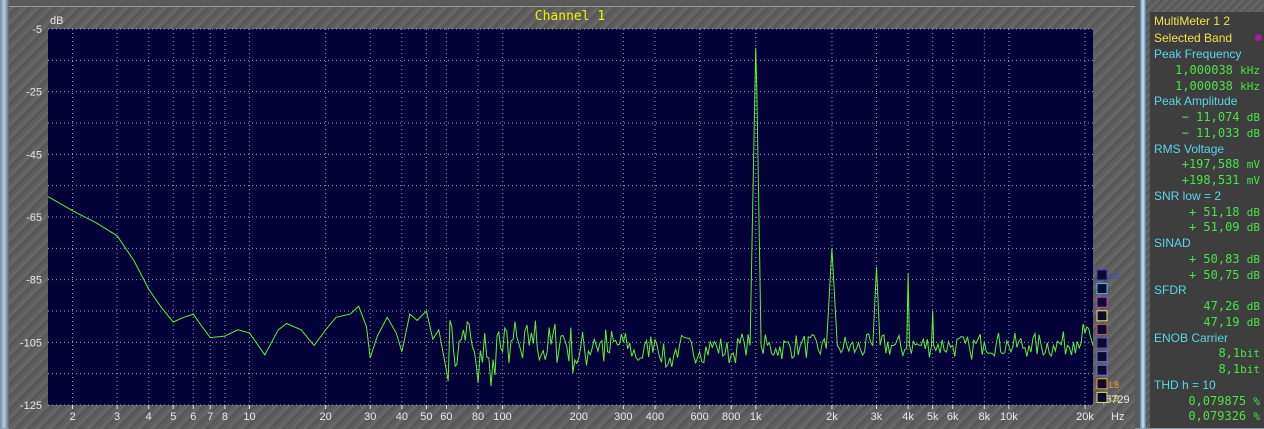 Image resolution: width=1264 pixels, height=429 pixels. I want to click on selected-band-row: Selected Band, so click(1208, 38).